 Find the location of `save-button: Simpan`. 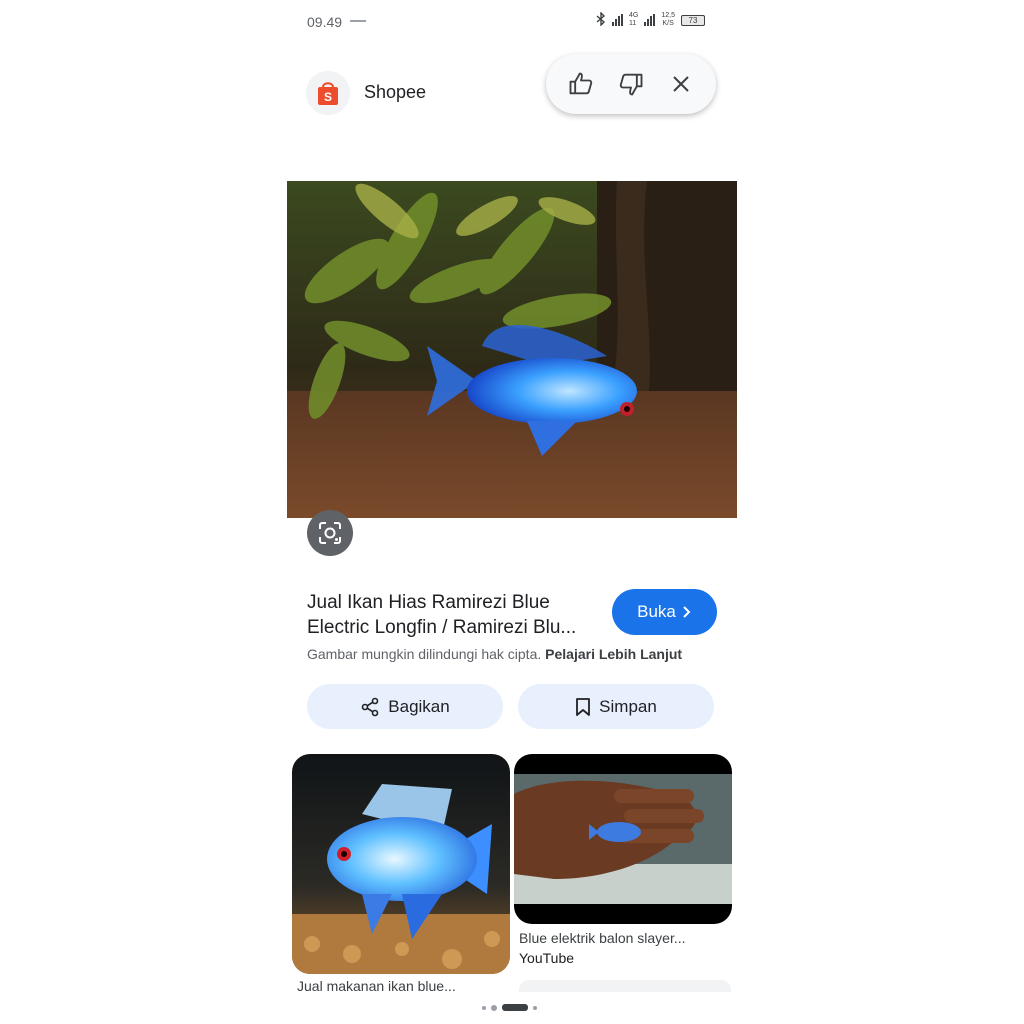

save-button: Simpan is located at coordinates (616, 706).